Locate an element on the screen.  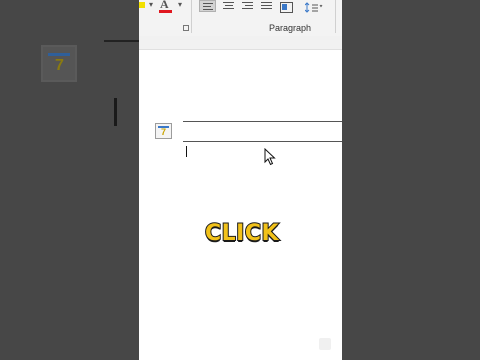
field-placeholder-icon: 7 is located at coordinates (163, 131).